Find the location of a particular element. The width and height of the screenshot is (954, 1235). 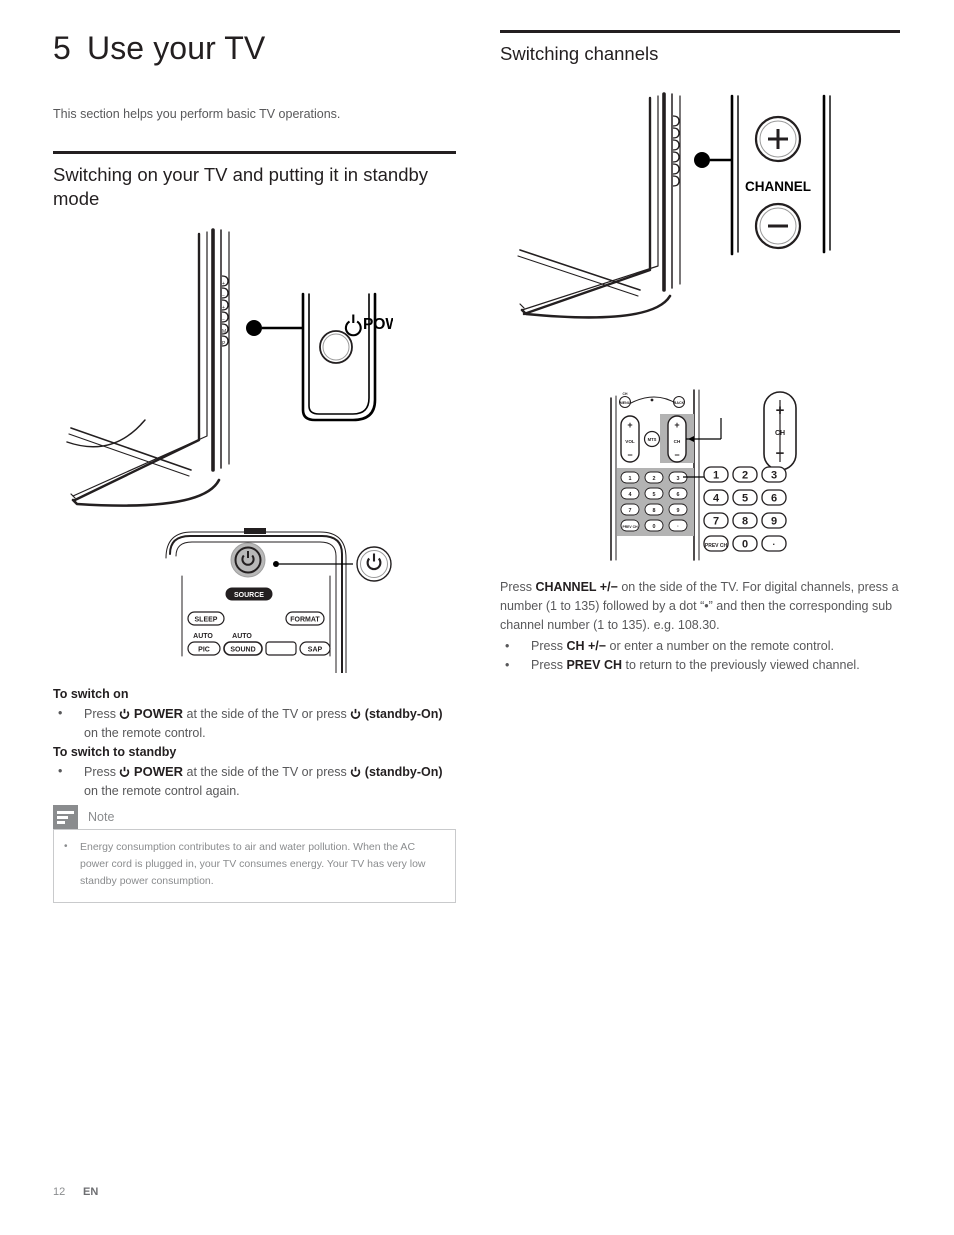

svg-text: CH is located at coordinates (677, 441).